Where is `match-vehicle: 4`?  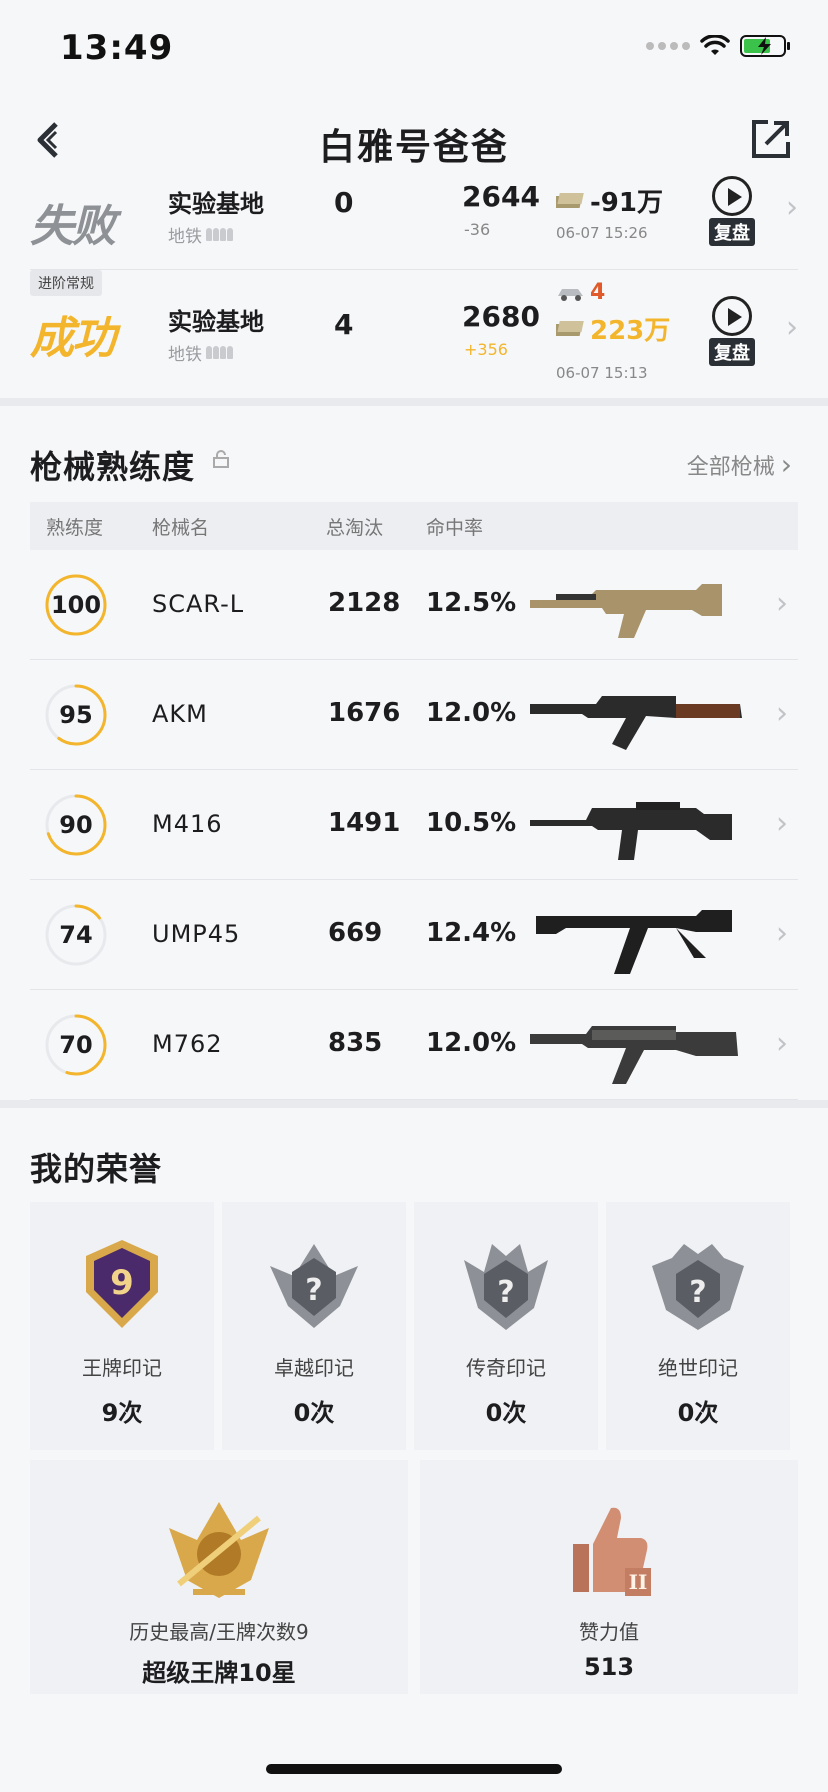 match-vehicle: 4 is located at coordinates (580, 292).